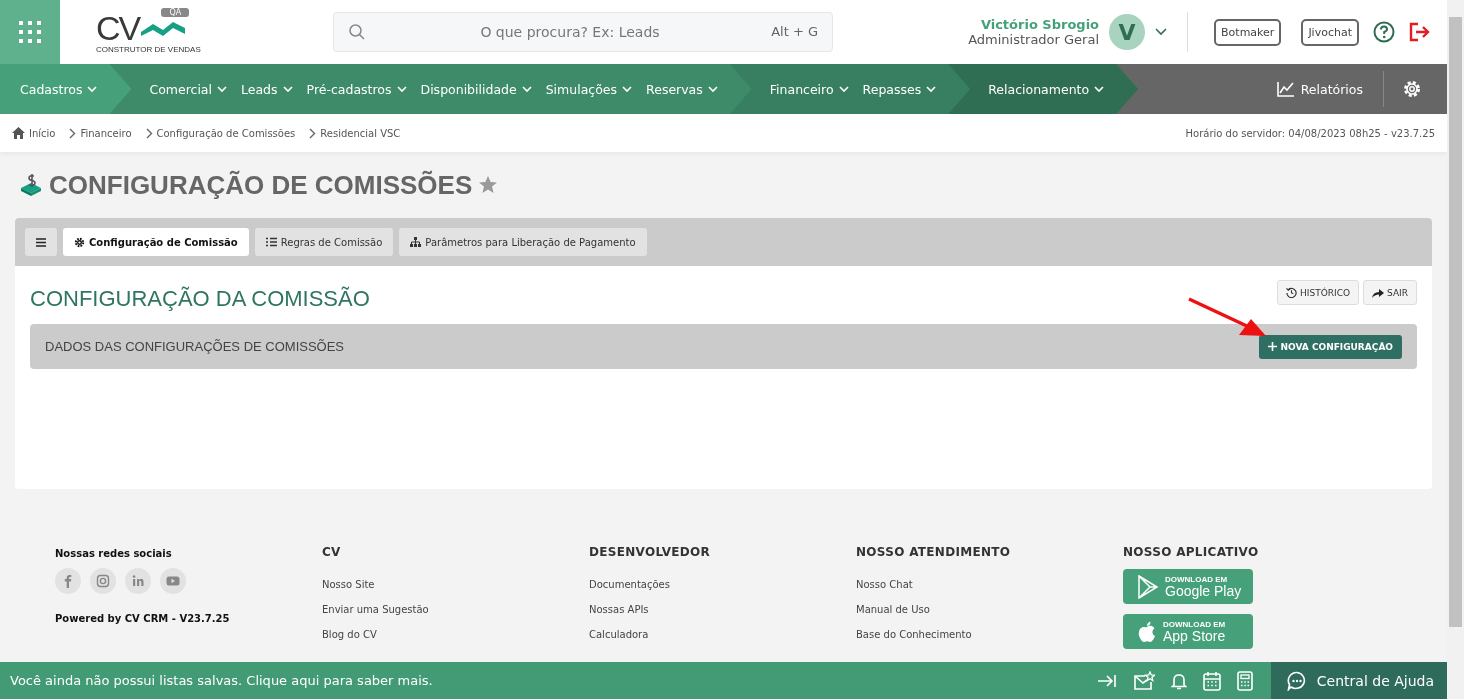 This screenshot has height=699, width=1464. I want to click on nav-menu-item: Reservas, so click(682, 89).